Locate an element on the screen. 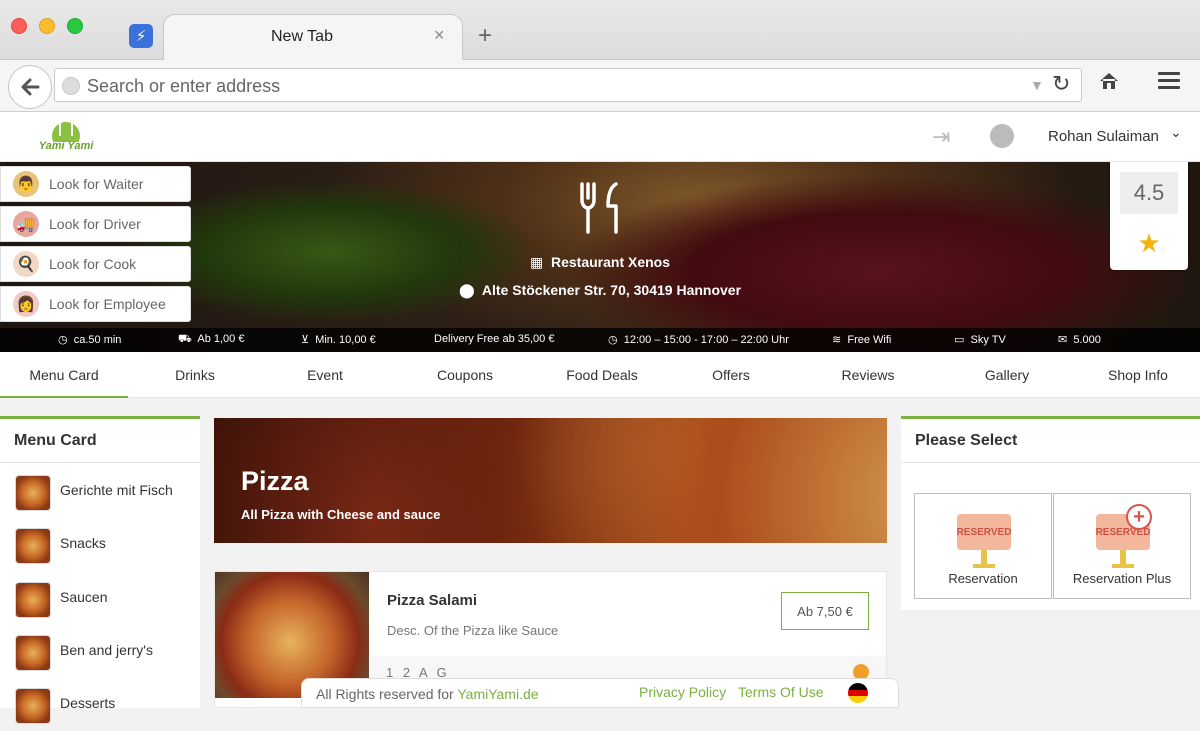 The image size is (1200, 731). restaurant-address-line: ⬤ Alte Stöckener Str. 70, 30419 Hannover is located at coordinates (600, 290).